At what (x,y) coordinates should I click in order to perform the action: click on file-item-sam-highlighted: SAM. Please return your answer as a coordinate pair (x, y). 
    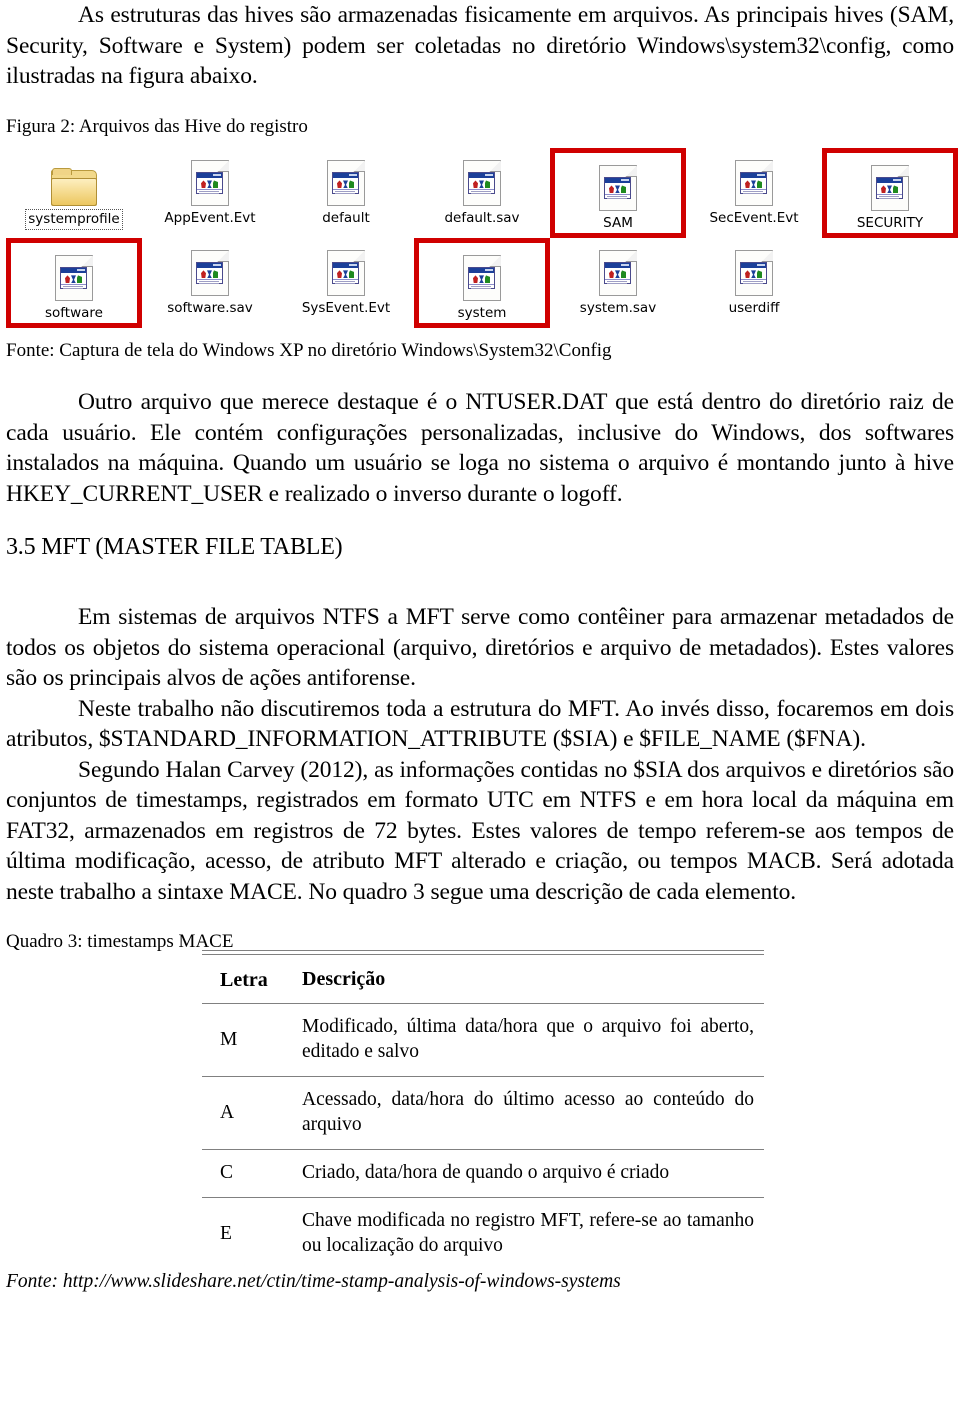
    Looking at the image, I should click on (618, 193).